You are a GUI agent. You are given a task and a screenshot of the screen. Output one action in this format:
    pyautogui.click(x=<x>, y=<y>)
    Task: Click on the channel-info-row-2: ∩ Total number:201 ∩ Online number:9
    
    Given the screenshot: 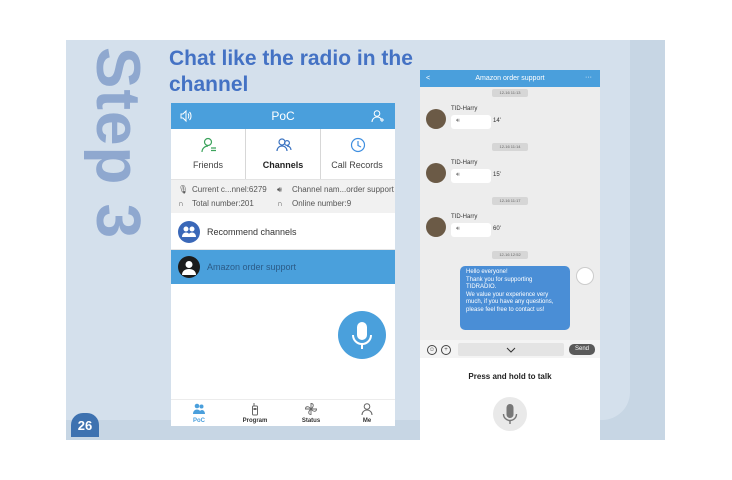 What is the action you would take?
    pyautogui.click(x=283, y=204)
    